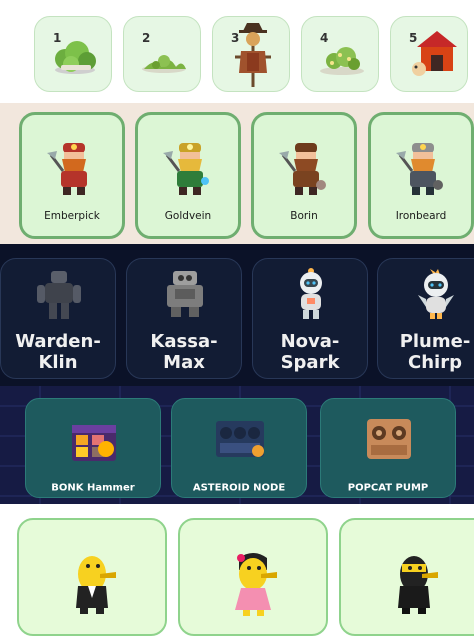 This screenshot has width=474, height=636. Describe the element at coordinates (146, 38) in the screenshot. I see `item-number: 2` at that location.